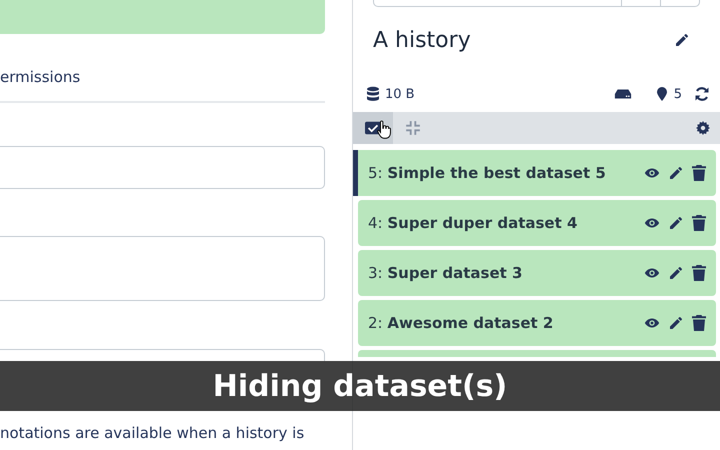 This screenshot has width=720, height=450. What do you see at coordinates (40, 77) in the screenshot?
I see `permissions-tab: ermissions` at bounding box center [40, 77].